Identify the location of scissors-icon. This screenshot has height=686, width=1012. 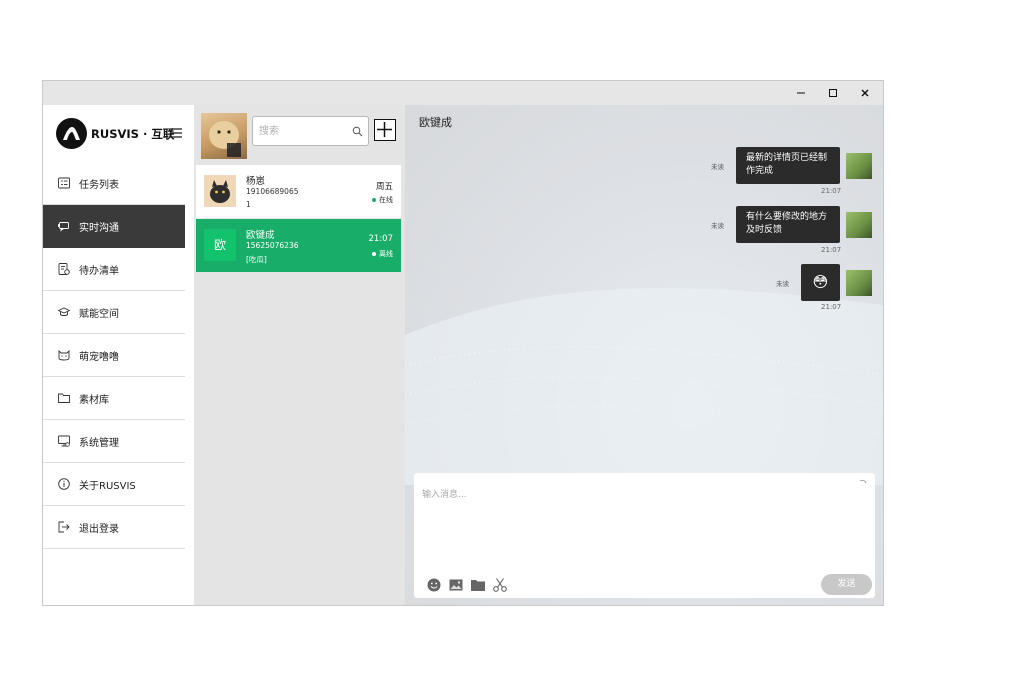
(500, 585).